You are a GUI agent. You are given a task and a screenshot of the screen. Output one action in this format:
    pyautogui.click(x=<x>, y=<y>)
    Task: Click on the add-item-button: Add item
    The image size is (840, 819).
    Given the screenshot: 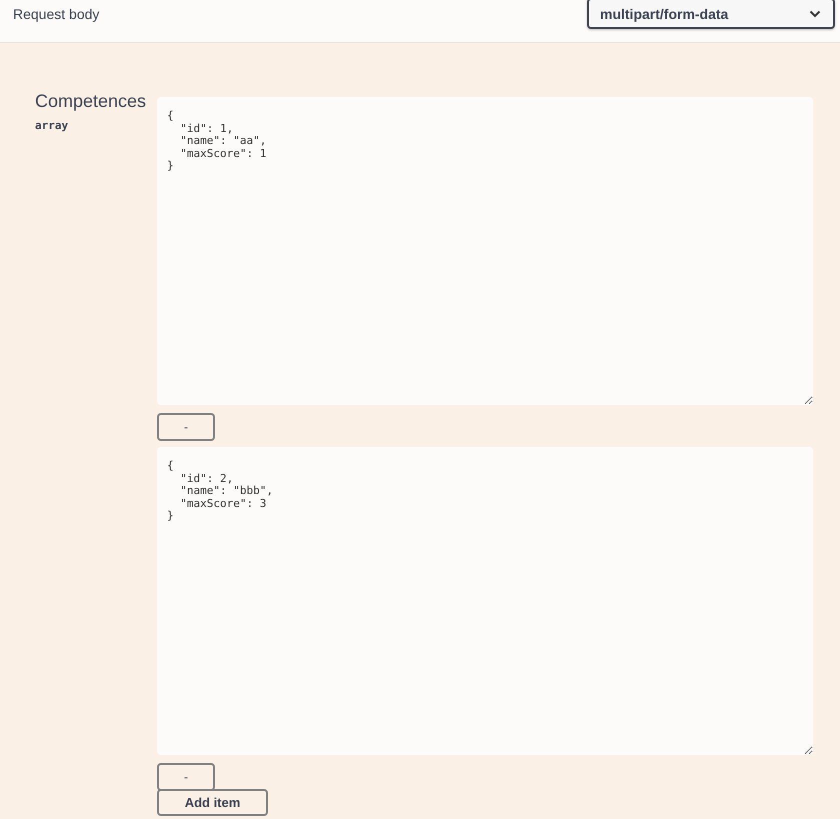 What is the action you would take?
    pyautogui.click(x=212, y=802)
    